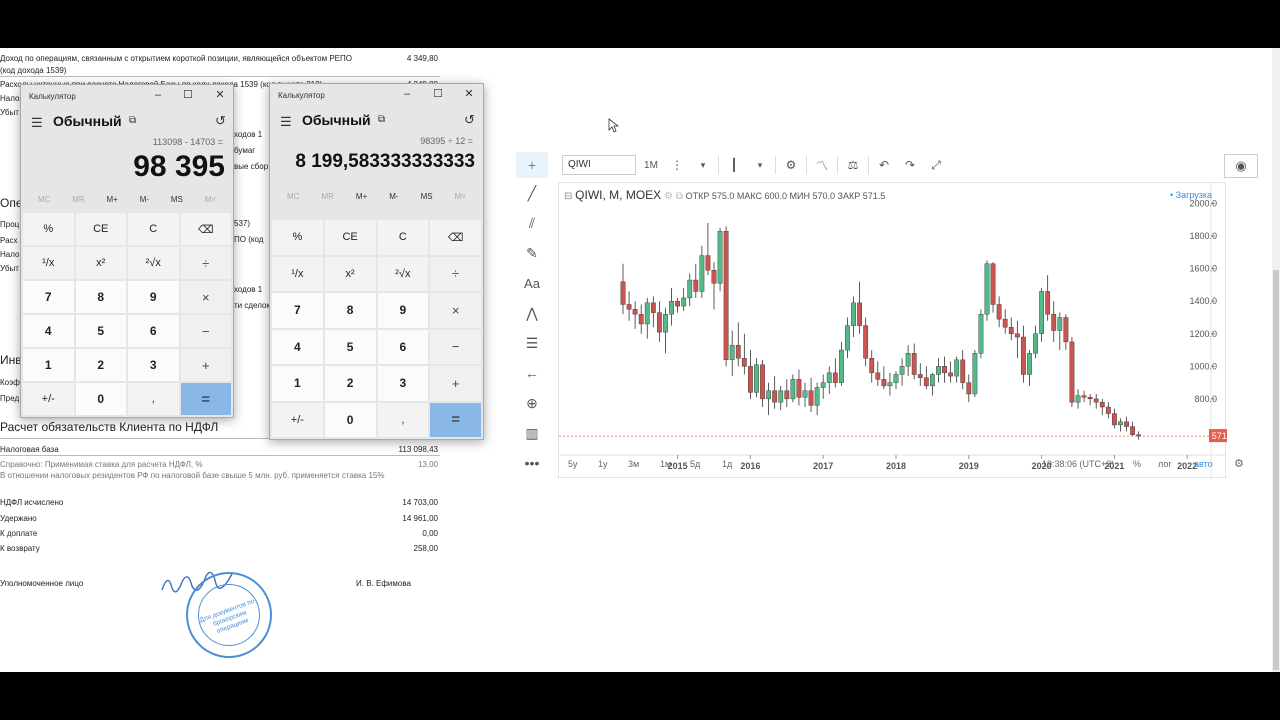 This screenshot has height=720, width=1280. I want to click on range-1m: 1м, so click(665, 464).